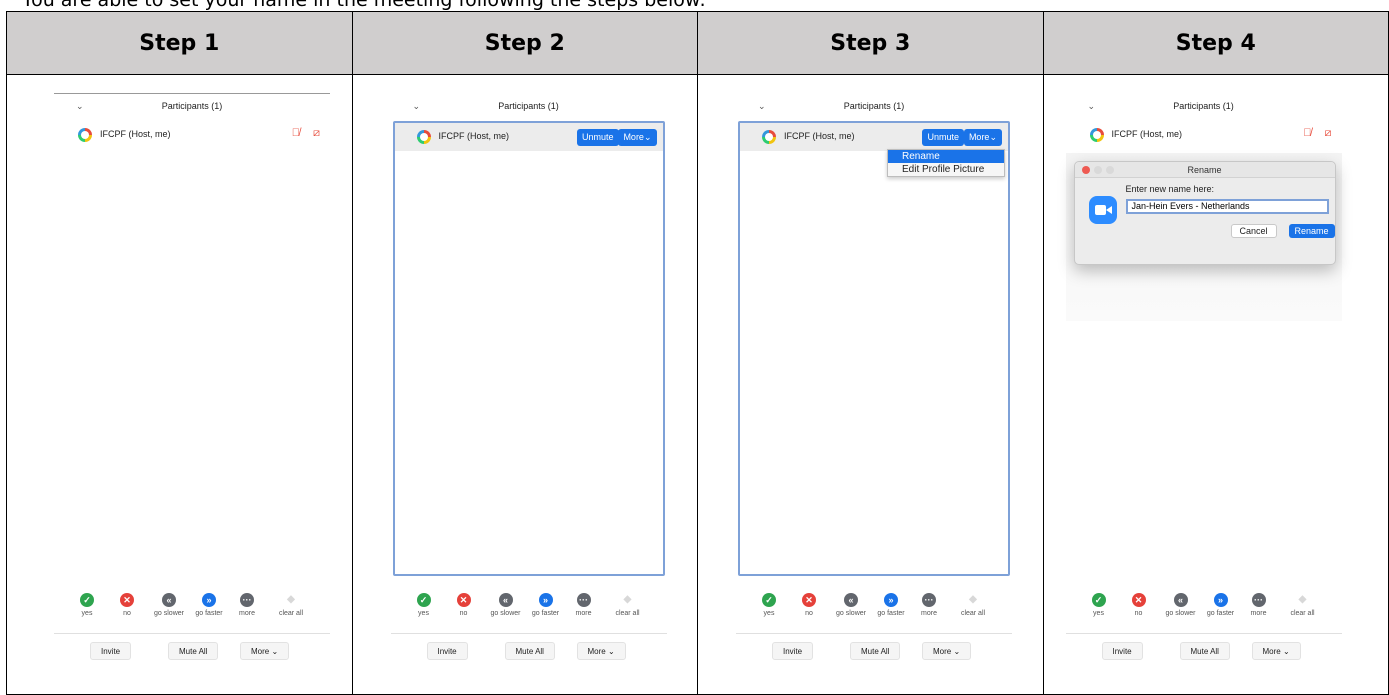 This screenshot has width=1389, height=695. What do you see at coordinates (1085, 170) in the screenshot?
I see `close-window-icon` at bounding box center [1085, 170].